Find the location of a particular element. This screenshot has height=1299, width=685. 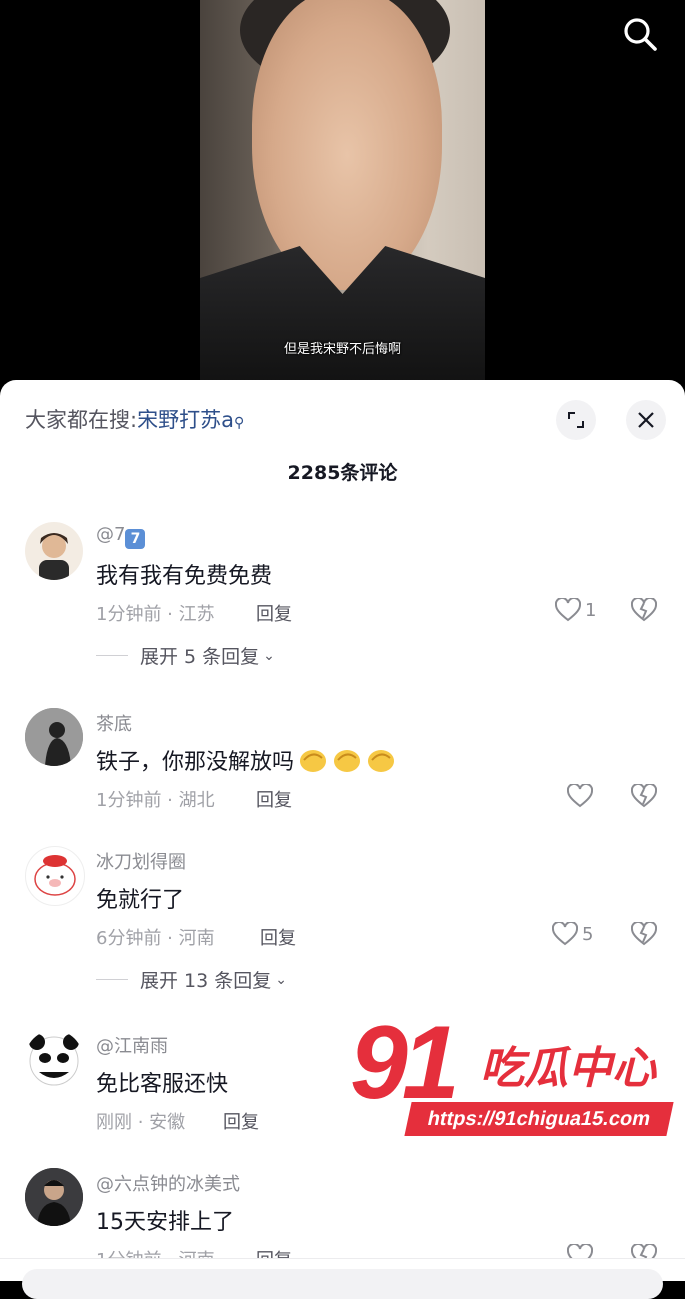

close-button is located at coordinates (646, 420).